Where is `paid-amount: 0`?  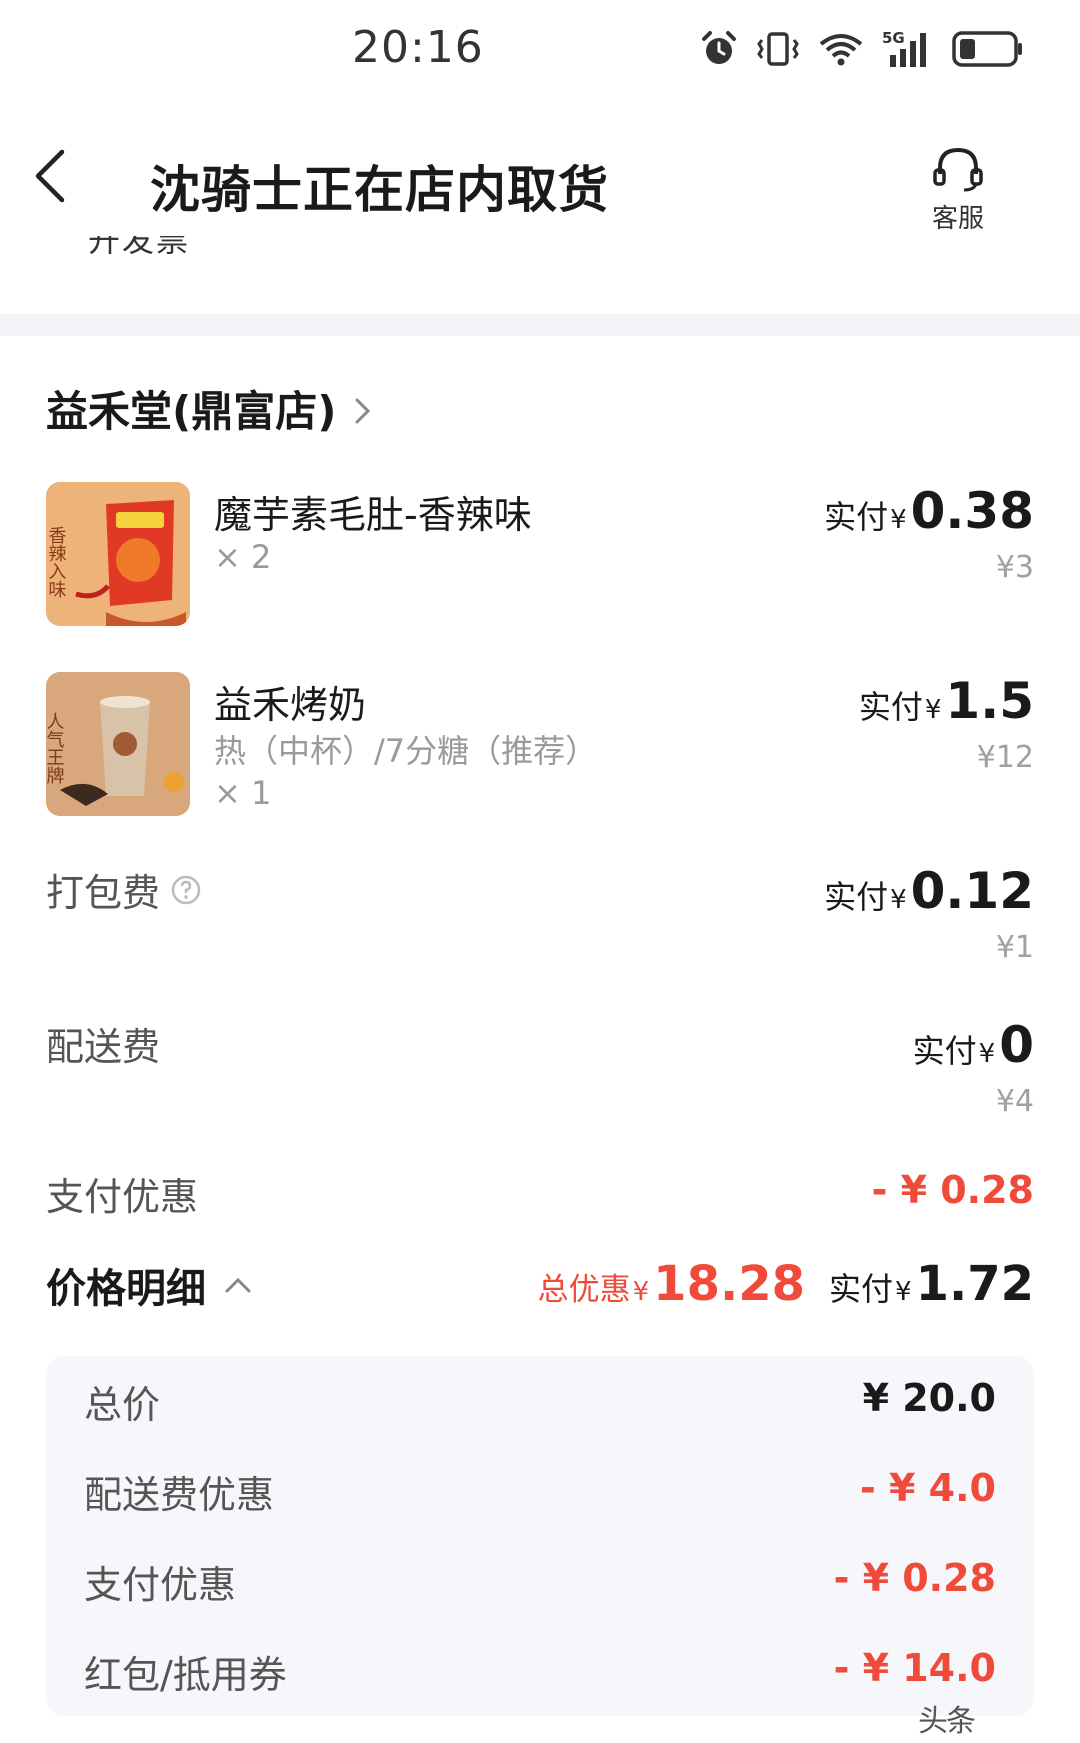 paid-amount: 0 is located at coordinates (1016, 1045).